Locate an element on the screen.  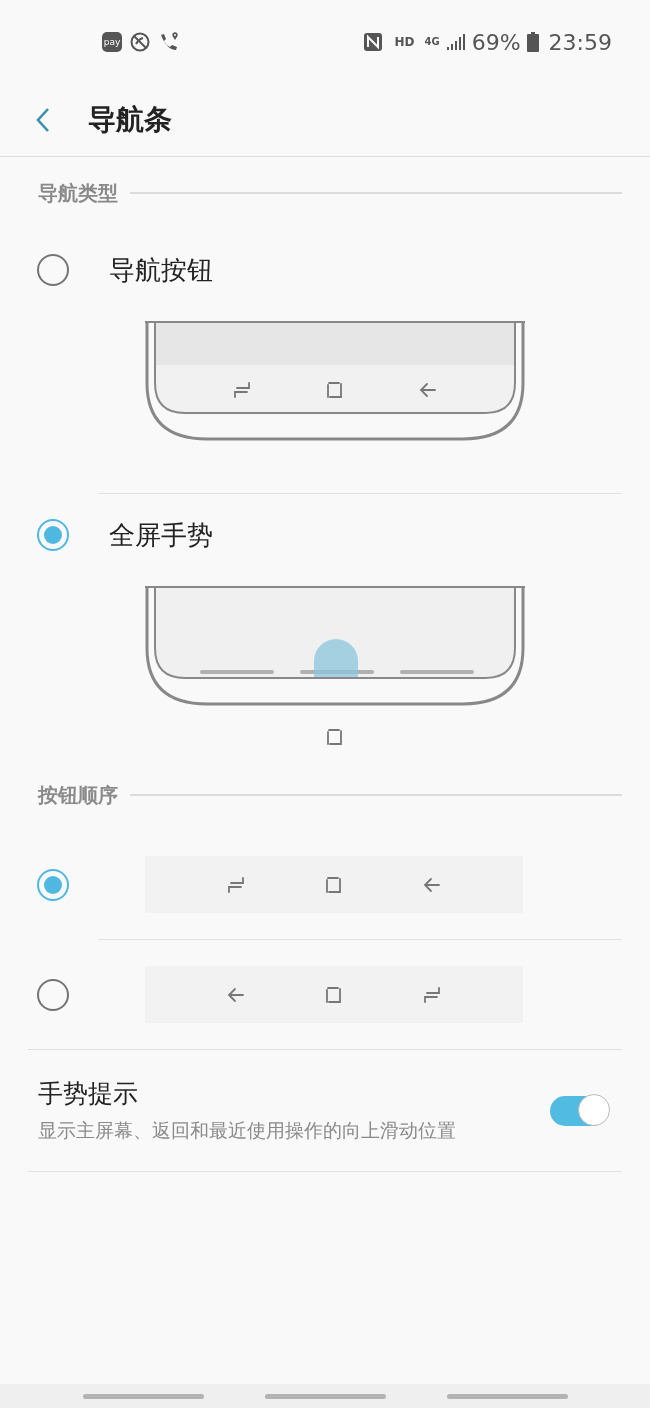
option-label: 全屏手势 is located at coordinates (161, 535).